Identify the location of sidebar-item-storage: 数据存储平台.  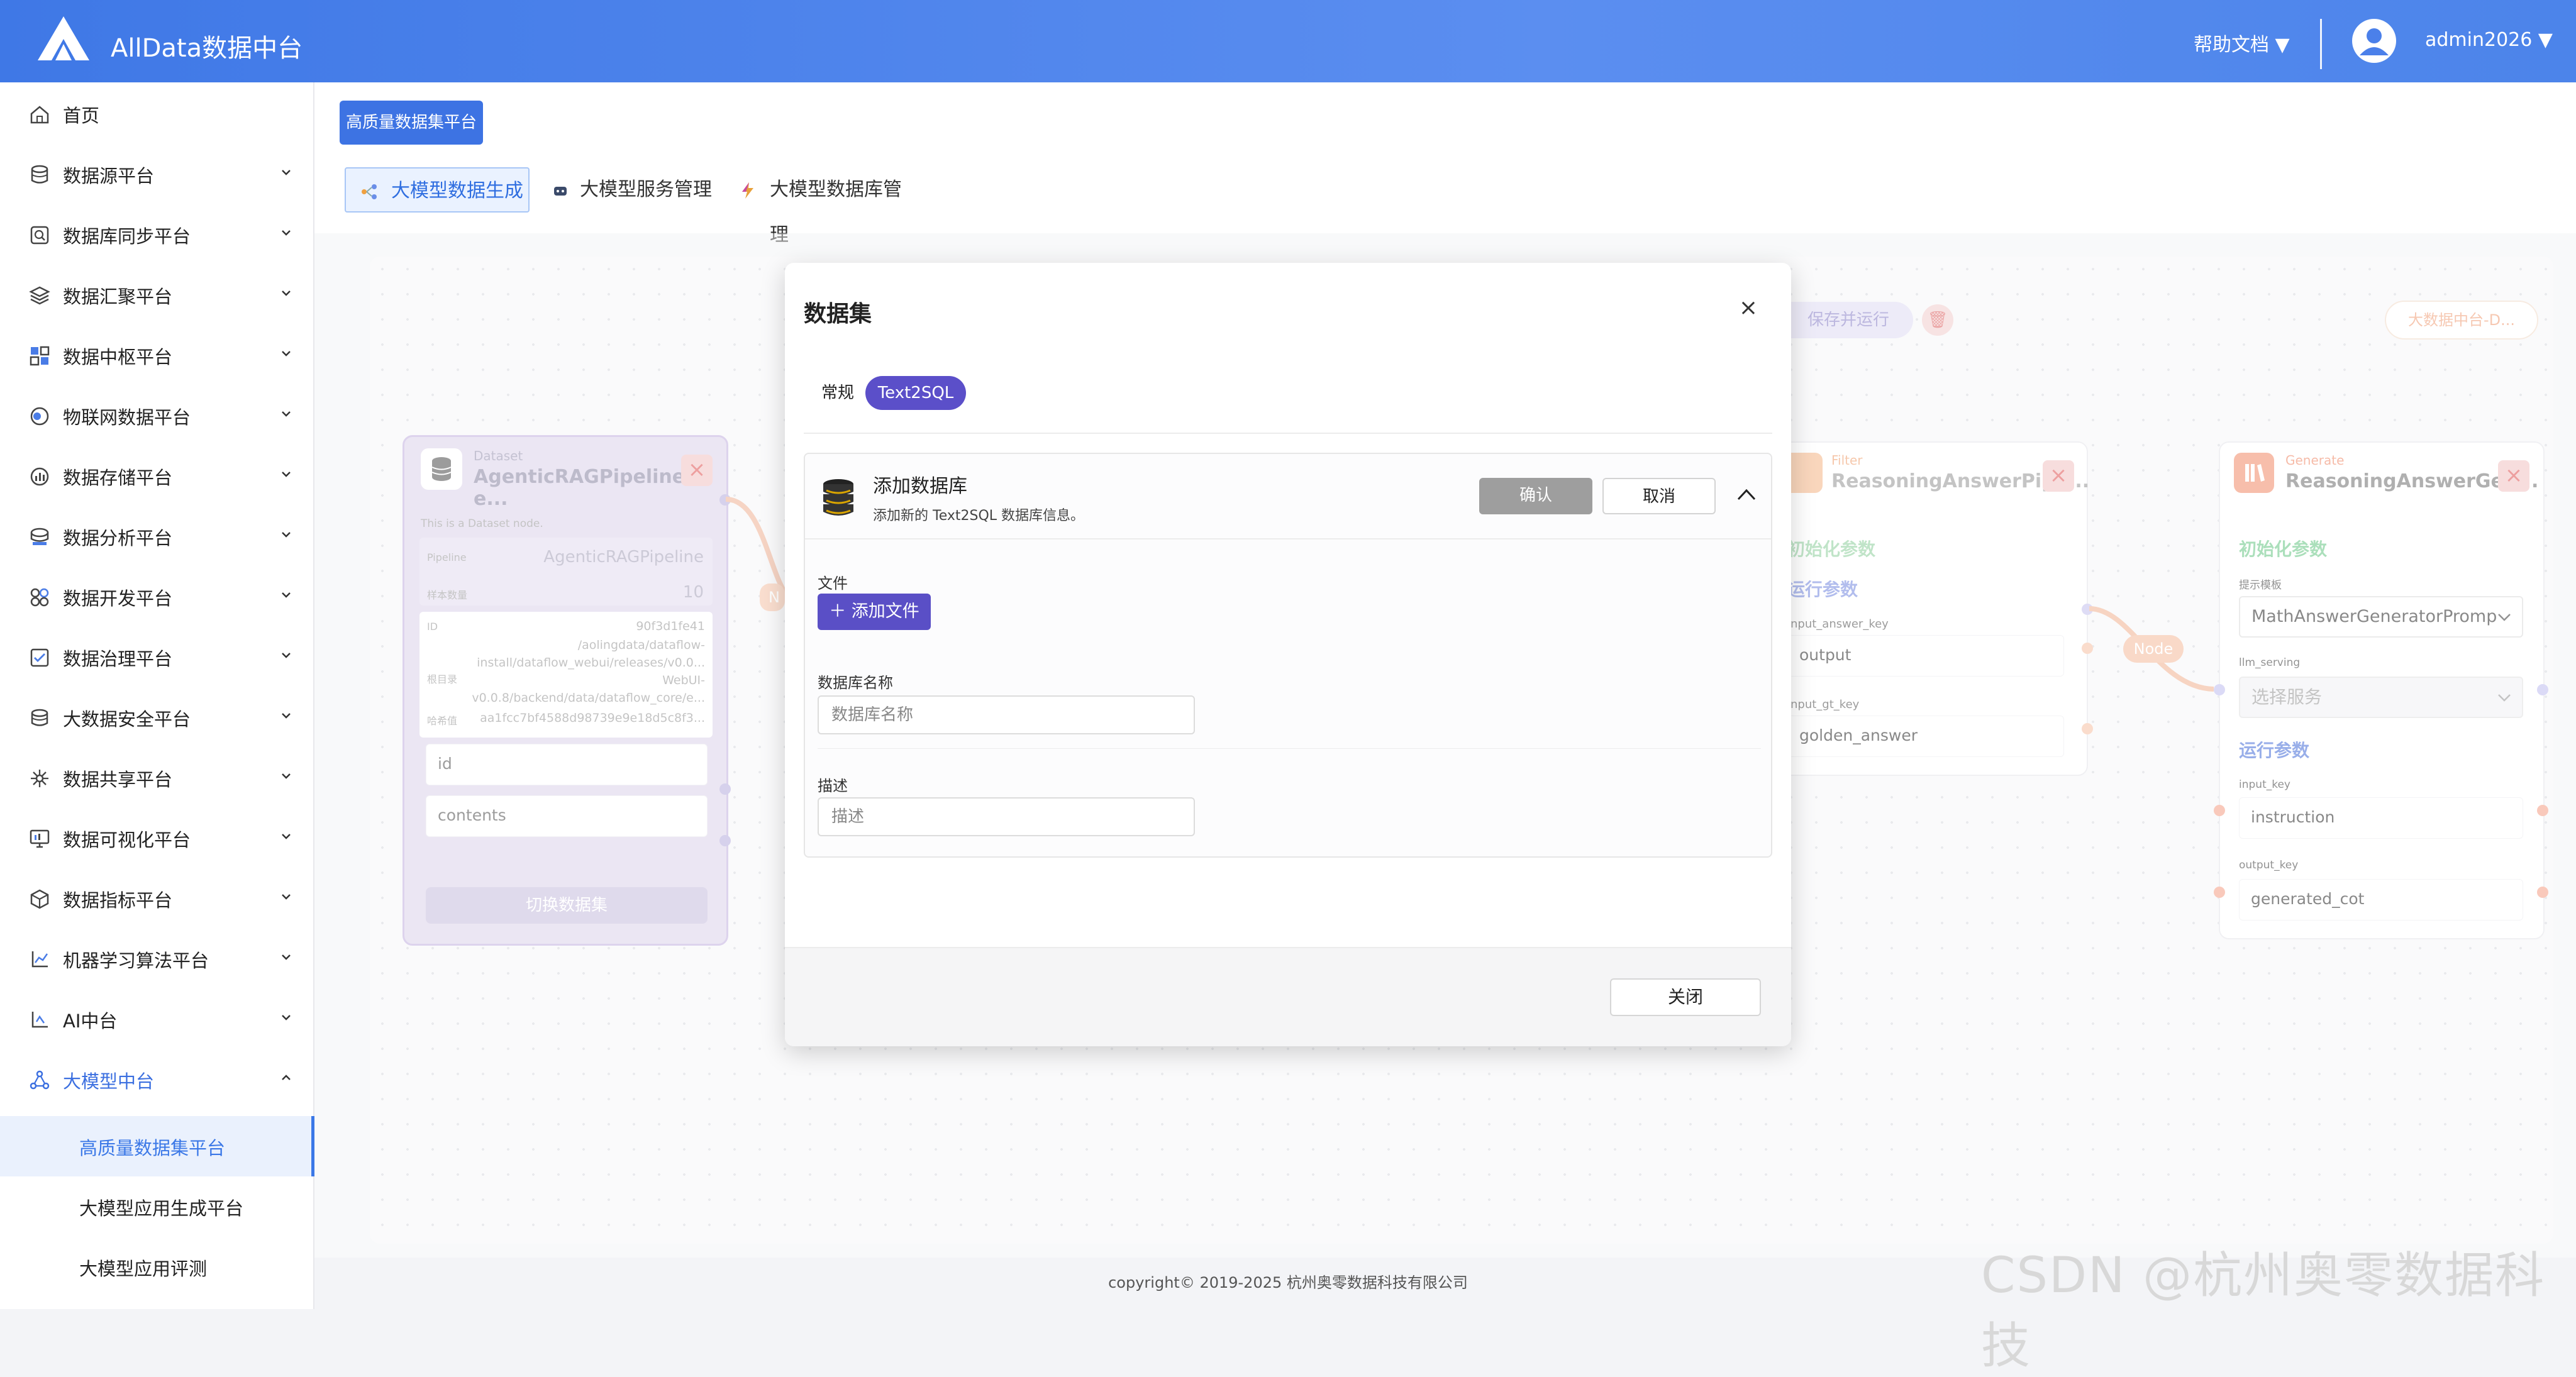
(157, 476).